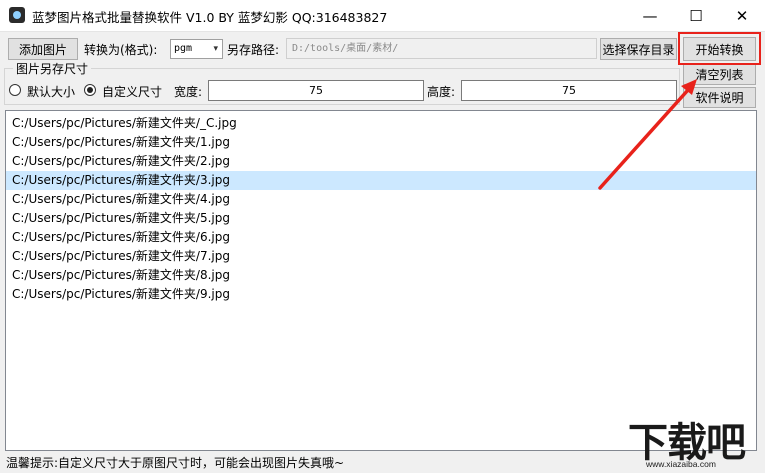 This screenshot has height=473, width=765. I want to click on watermark-logo: 下载吧 www.xiazaiba.com, so click(694, 441).